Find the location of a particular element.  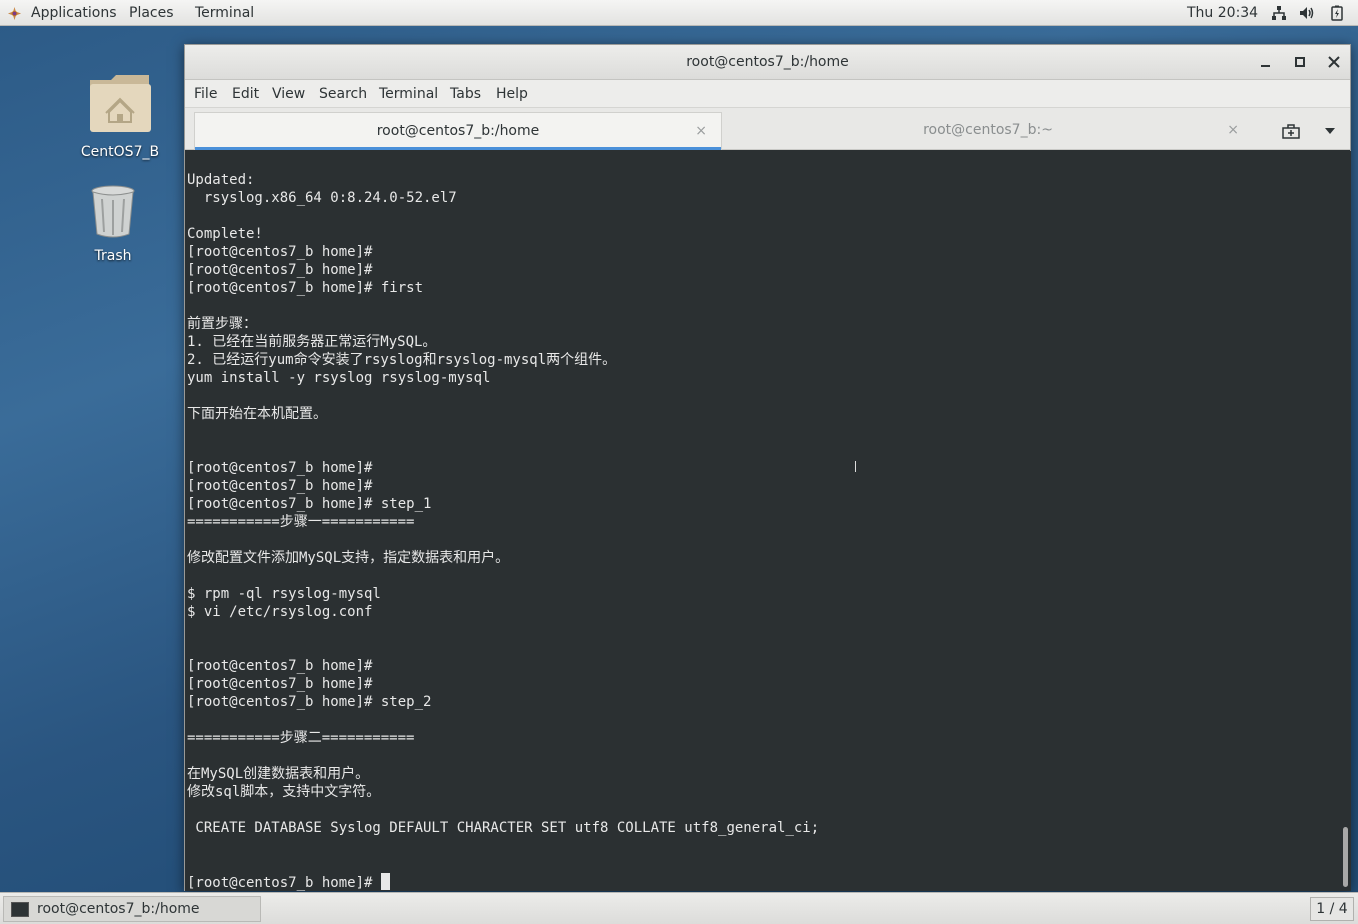

menu-search: Search is located at coordinates (343, 94).